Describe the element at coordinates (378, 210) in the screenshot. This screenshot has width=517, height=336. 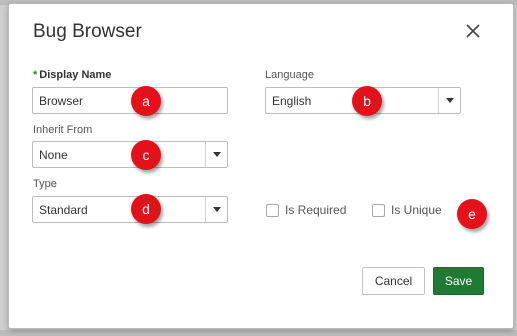
I see `is-unique-checkbox` at that location.